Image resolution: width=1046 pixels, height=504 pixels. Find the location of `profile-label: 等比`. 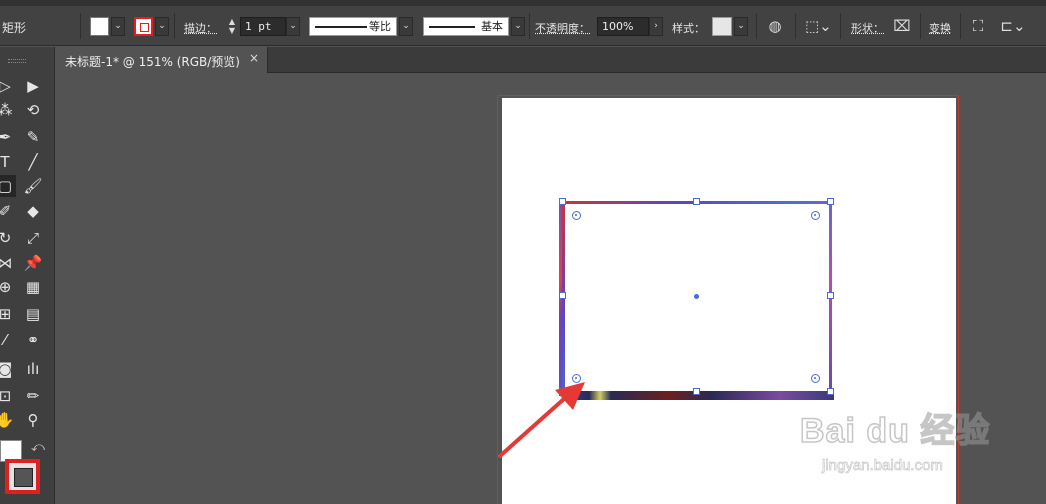

profile-label: 等比 is located at coordinates (380, 26).